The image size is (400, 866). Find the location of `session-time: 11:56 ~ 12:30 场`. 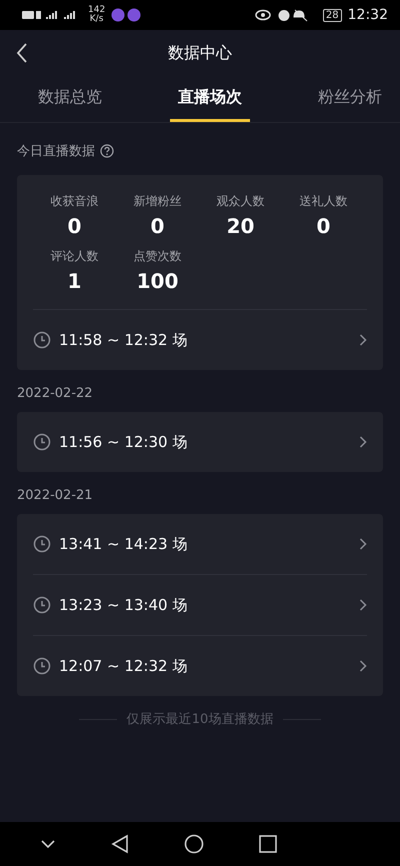

session-time: 11:56 ~ 12:30 场 is located at coordinates (123, 442).